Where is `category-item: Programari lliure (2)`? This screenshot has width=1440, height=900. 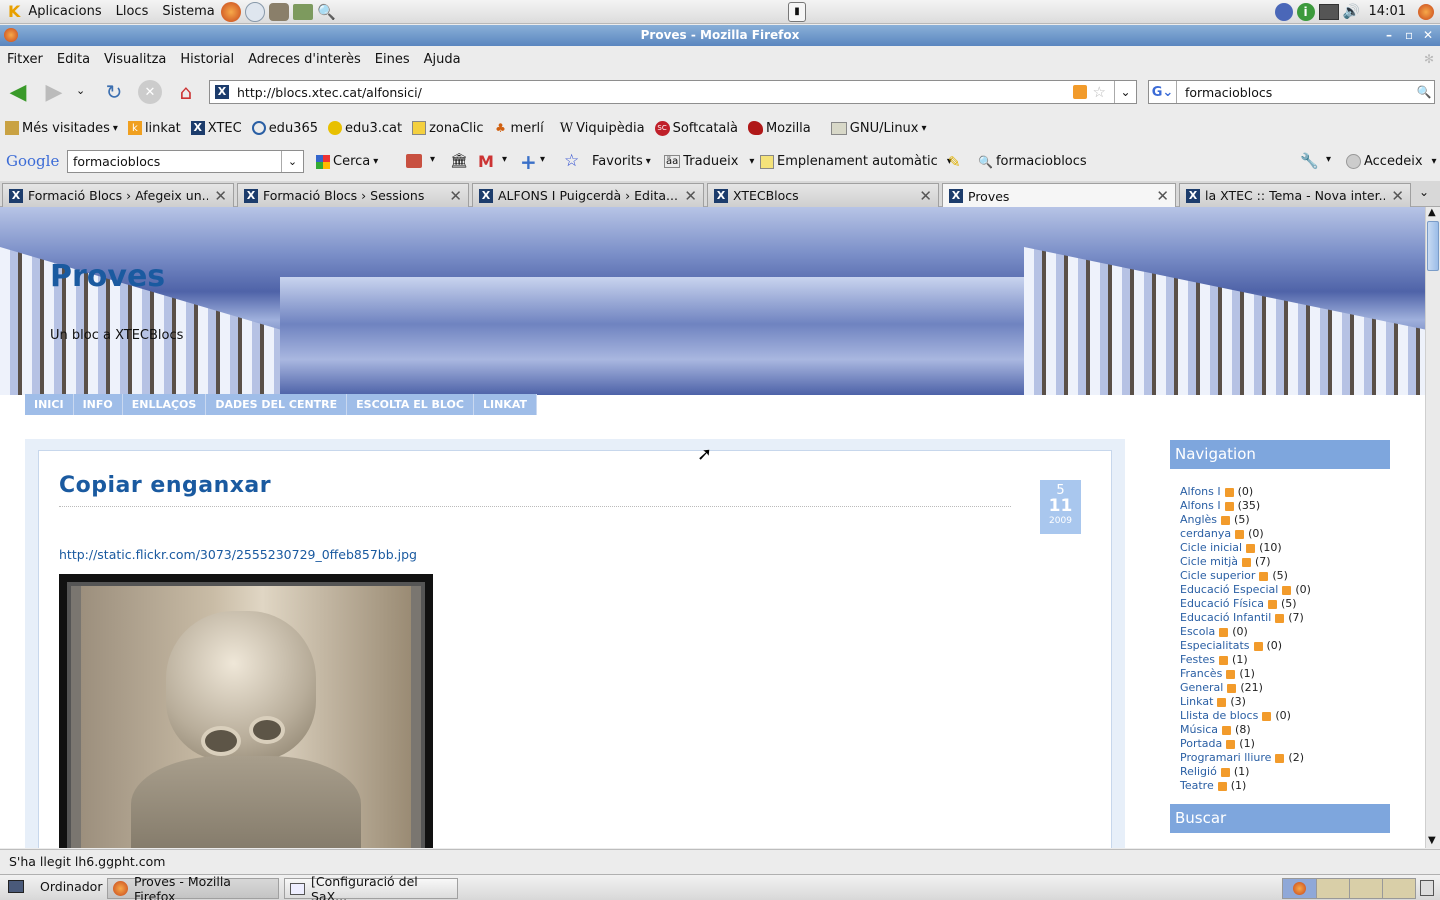
category-item: Programari lliure (2) is located at coordinates (1285, 758).